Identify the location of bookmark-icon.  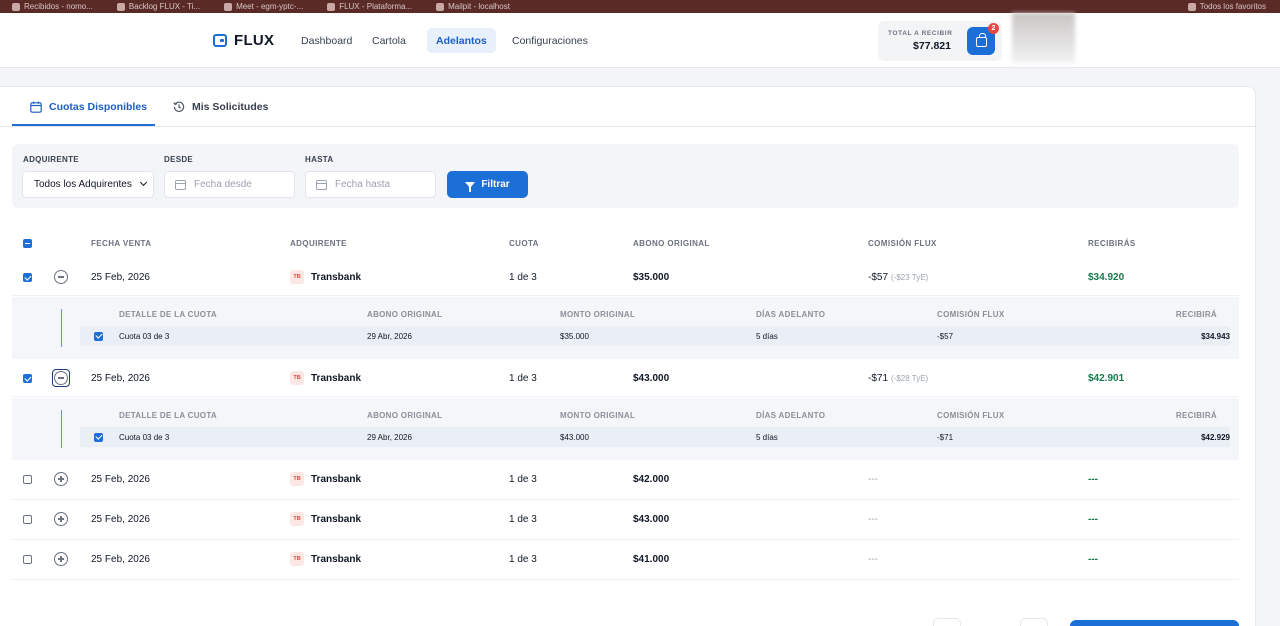
(228, 6).